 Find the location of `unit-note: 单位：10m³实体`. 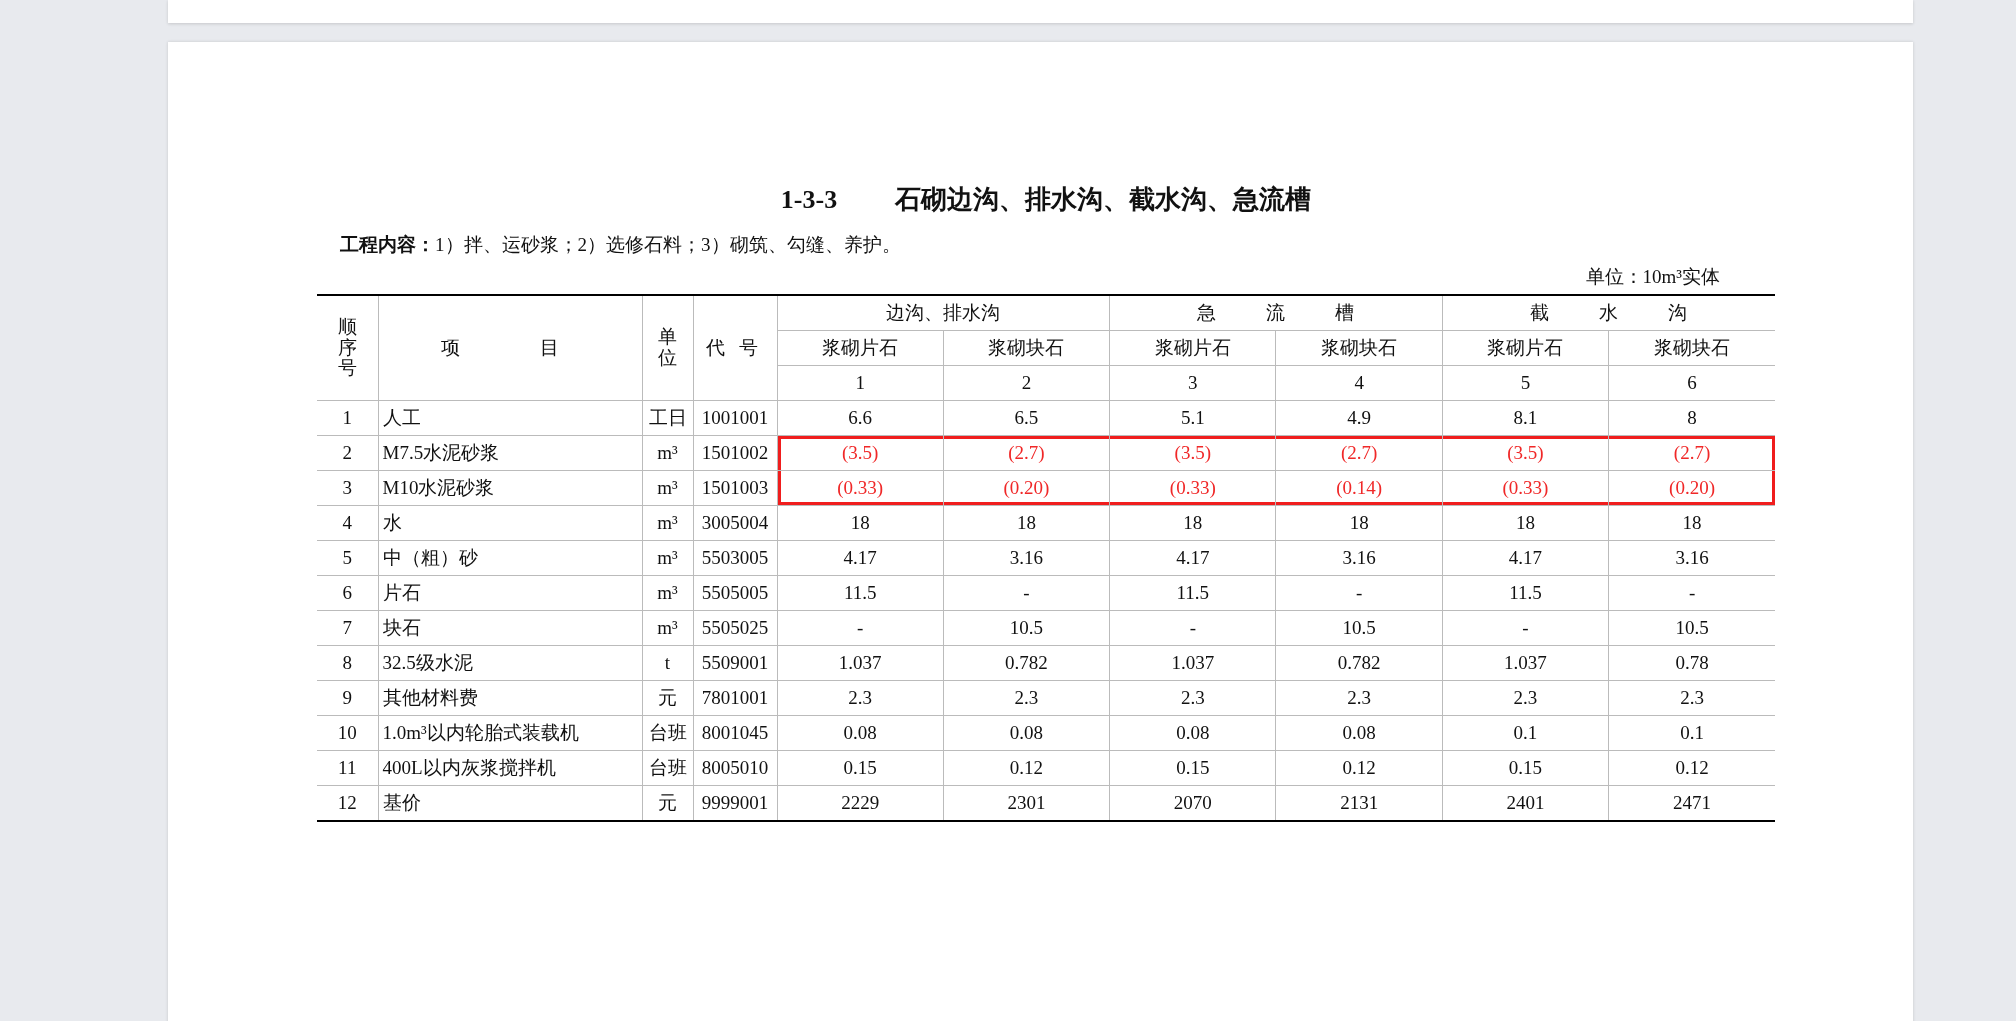

unit-note: 单位：10m³实体 is located at coordinates (1652, 277).